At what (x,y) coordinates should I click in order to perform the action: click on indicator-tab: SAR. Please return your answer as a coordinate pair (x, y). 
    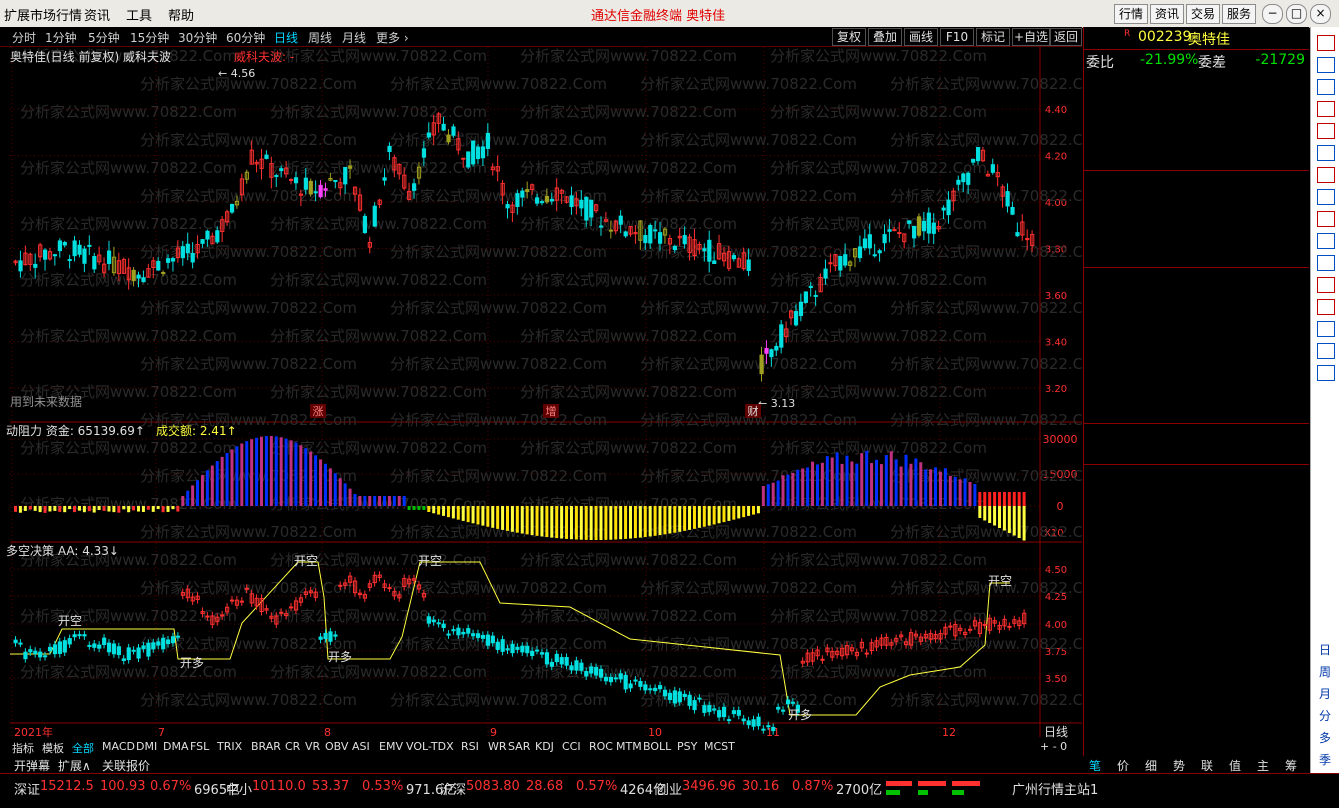
    Looking at the image, I should click on (519, 746).